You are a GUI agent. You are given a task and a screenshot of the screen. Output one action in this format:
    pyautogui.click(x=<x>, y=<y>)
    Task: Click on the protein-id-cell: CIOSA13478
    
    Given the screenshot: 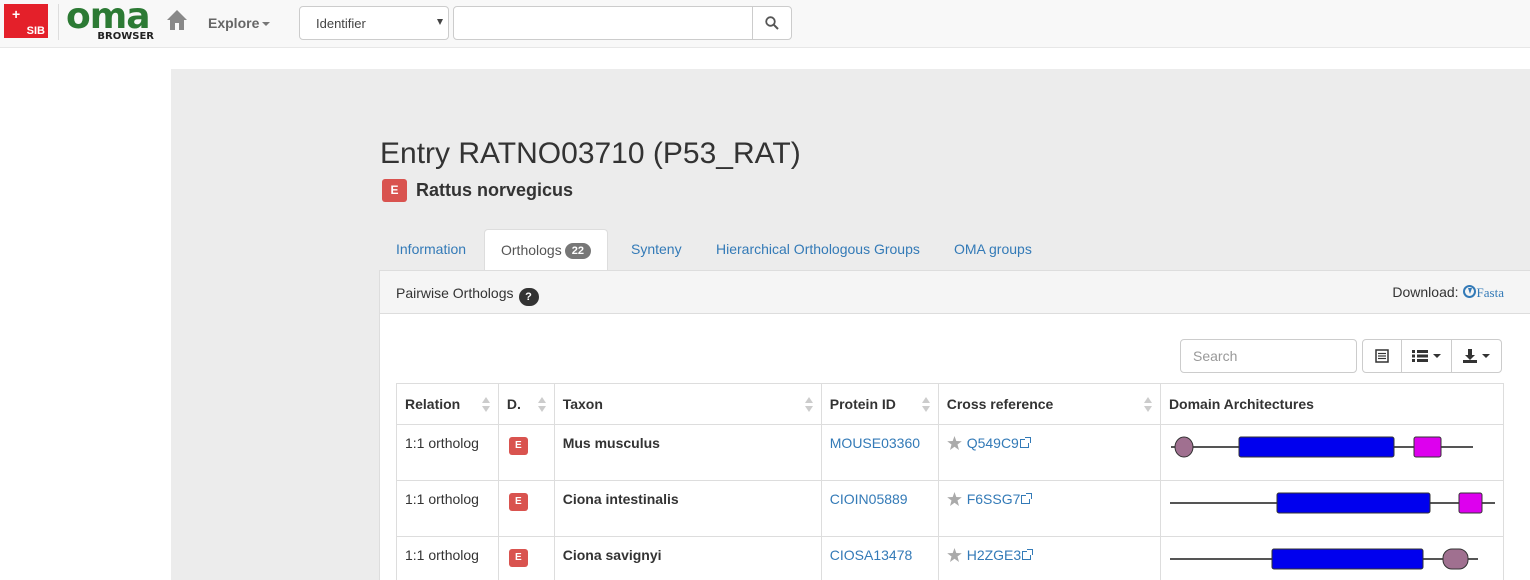 What is the action you would take?
    pyautogui.click(x=879, y=558)
    